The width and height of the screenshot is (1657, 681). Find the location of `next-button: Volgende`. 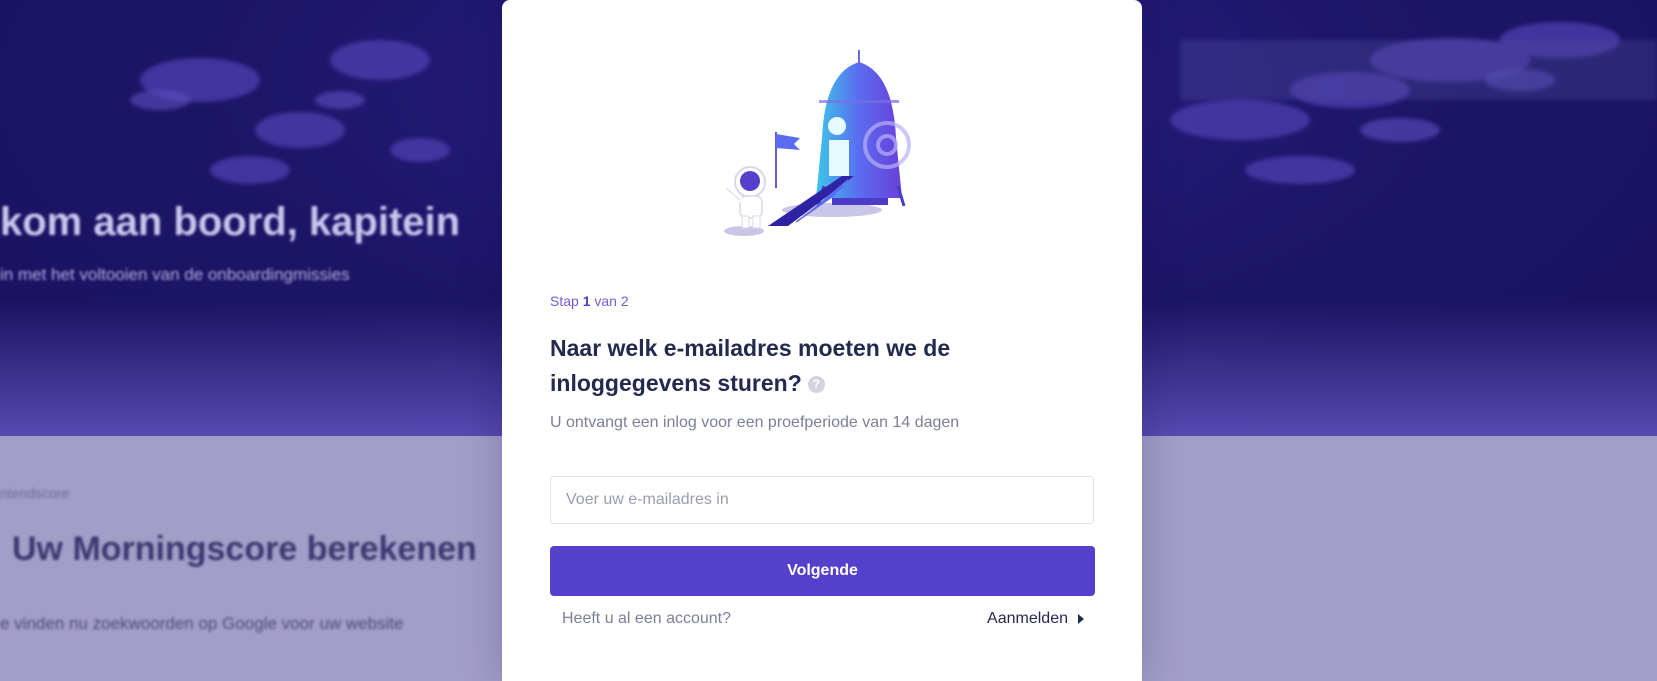

next-button: Volgende is located at coordinates (822, 571).